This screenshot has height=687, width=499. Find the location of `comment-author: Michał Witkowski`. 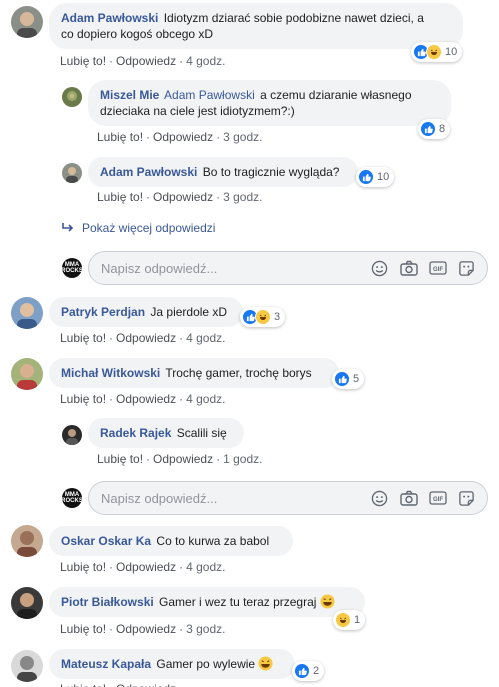

comment-author: Michał Witkowski is located at coordinates (110, 373).